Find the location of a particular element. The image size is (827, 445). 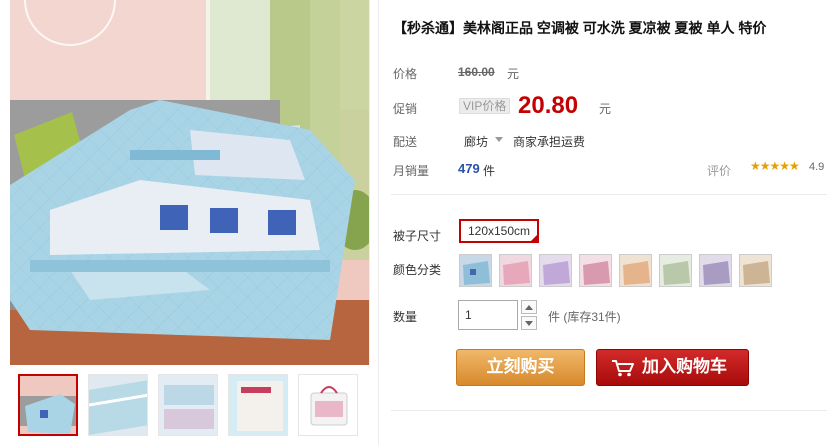

rating-label: 评价 is located at coordinates (719, 171).